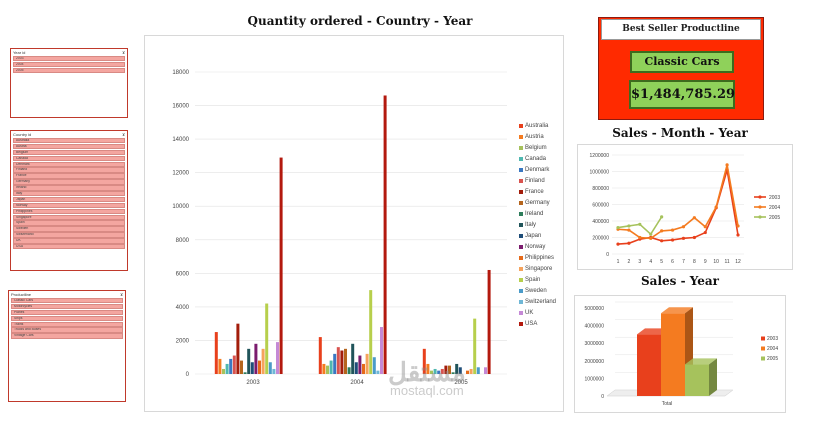  Describe the element at coordinates (681, 29) in the screenshot. I see `kpi-title: Best Seller Productline` at that location.